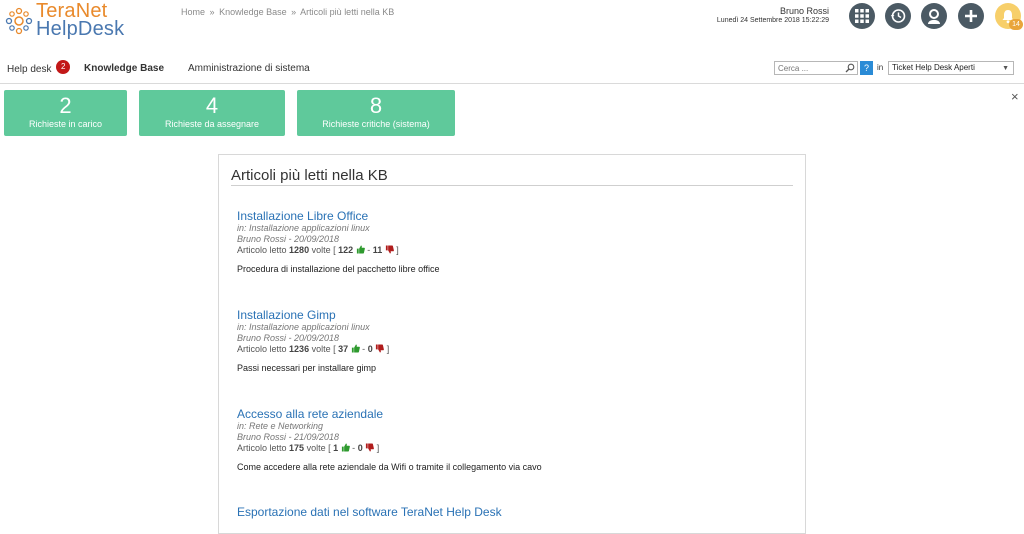 This screenshot has height=534, width=1024. I want to click on add-icon, so click(971, 16).